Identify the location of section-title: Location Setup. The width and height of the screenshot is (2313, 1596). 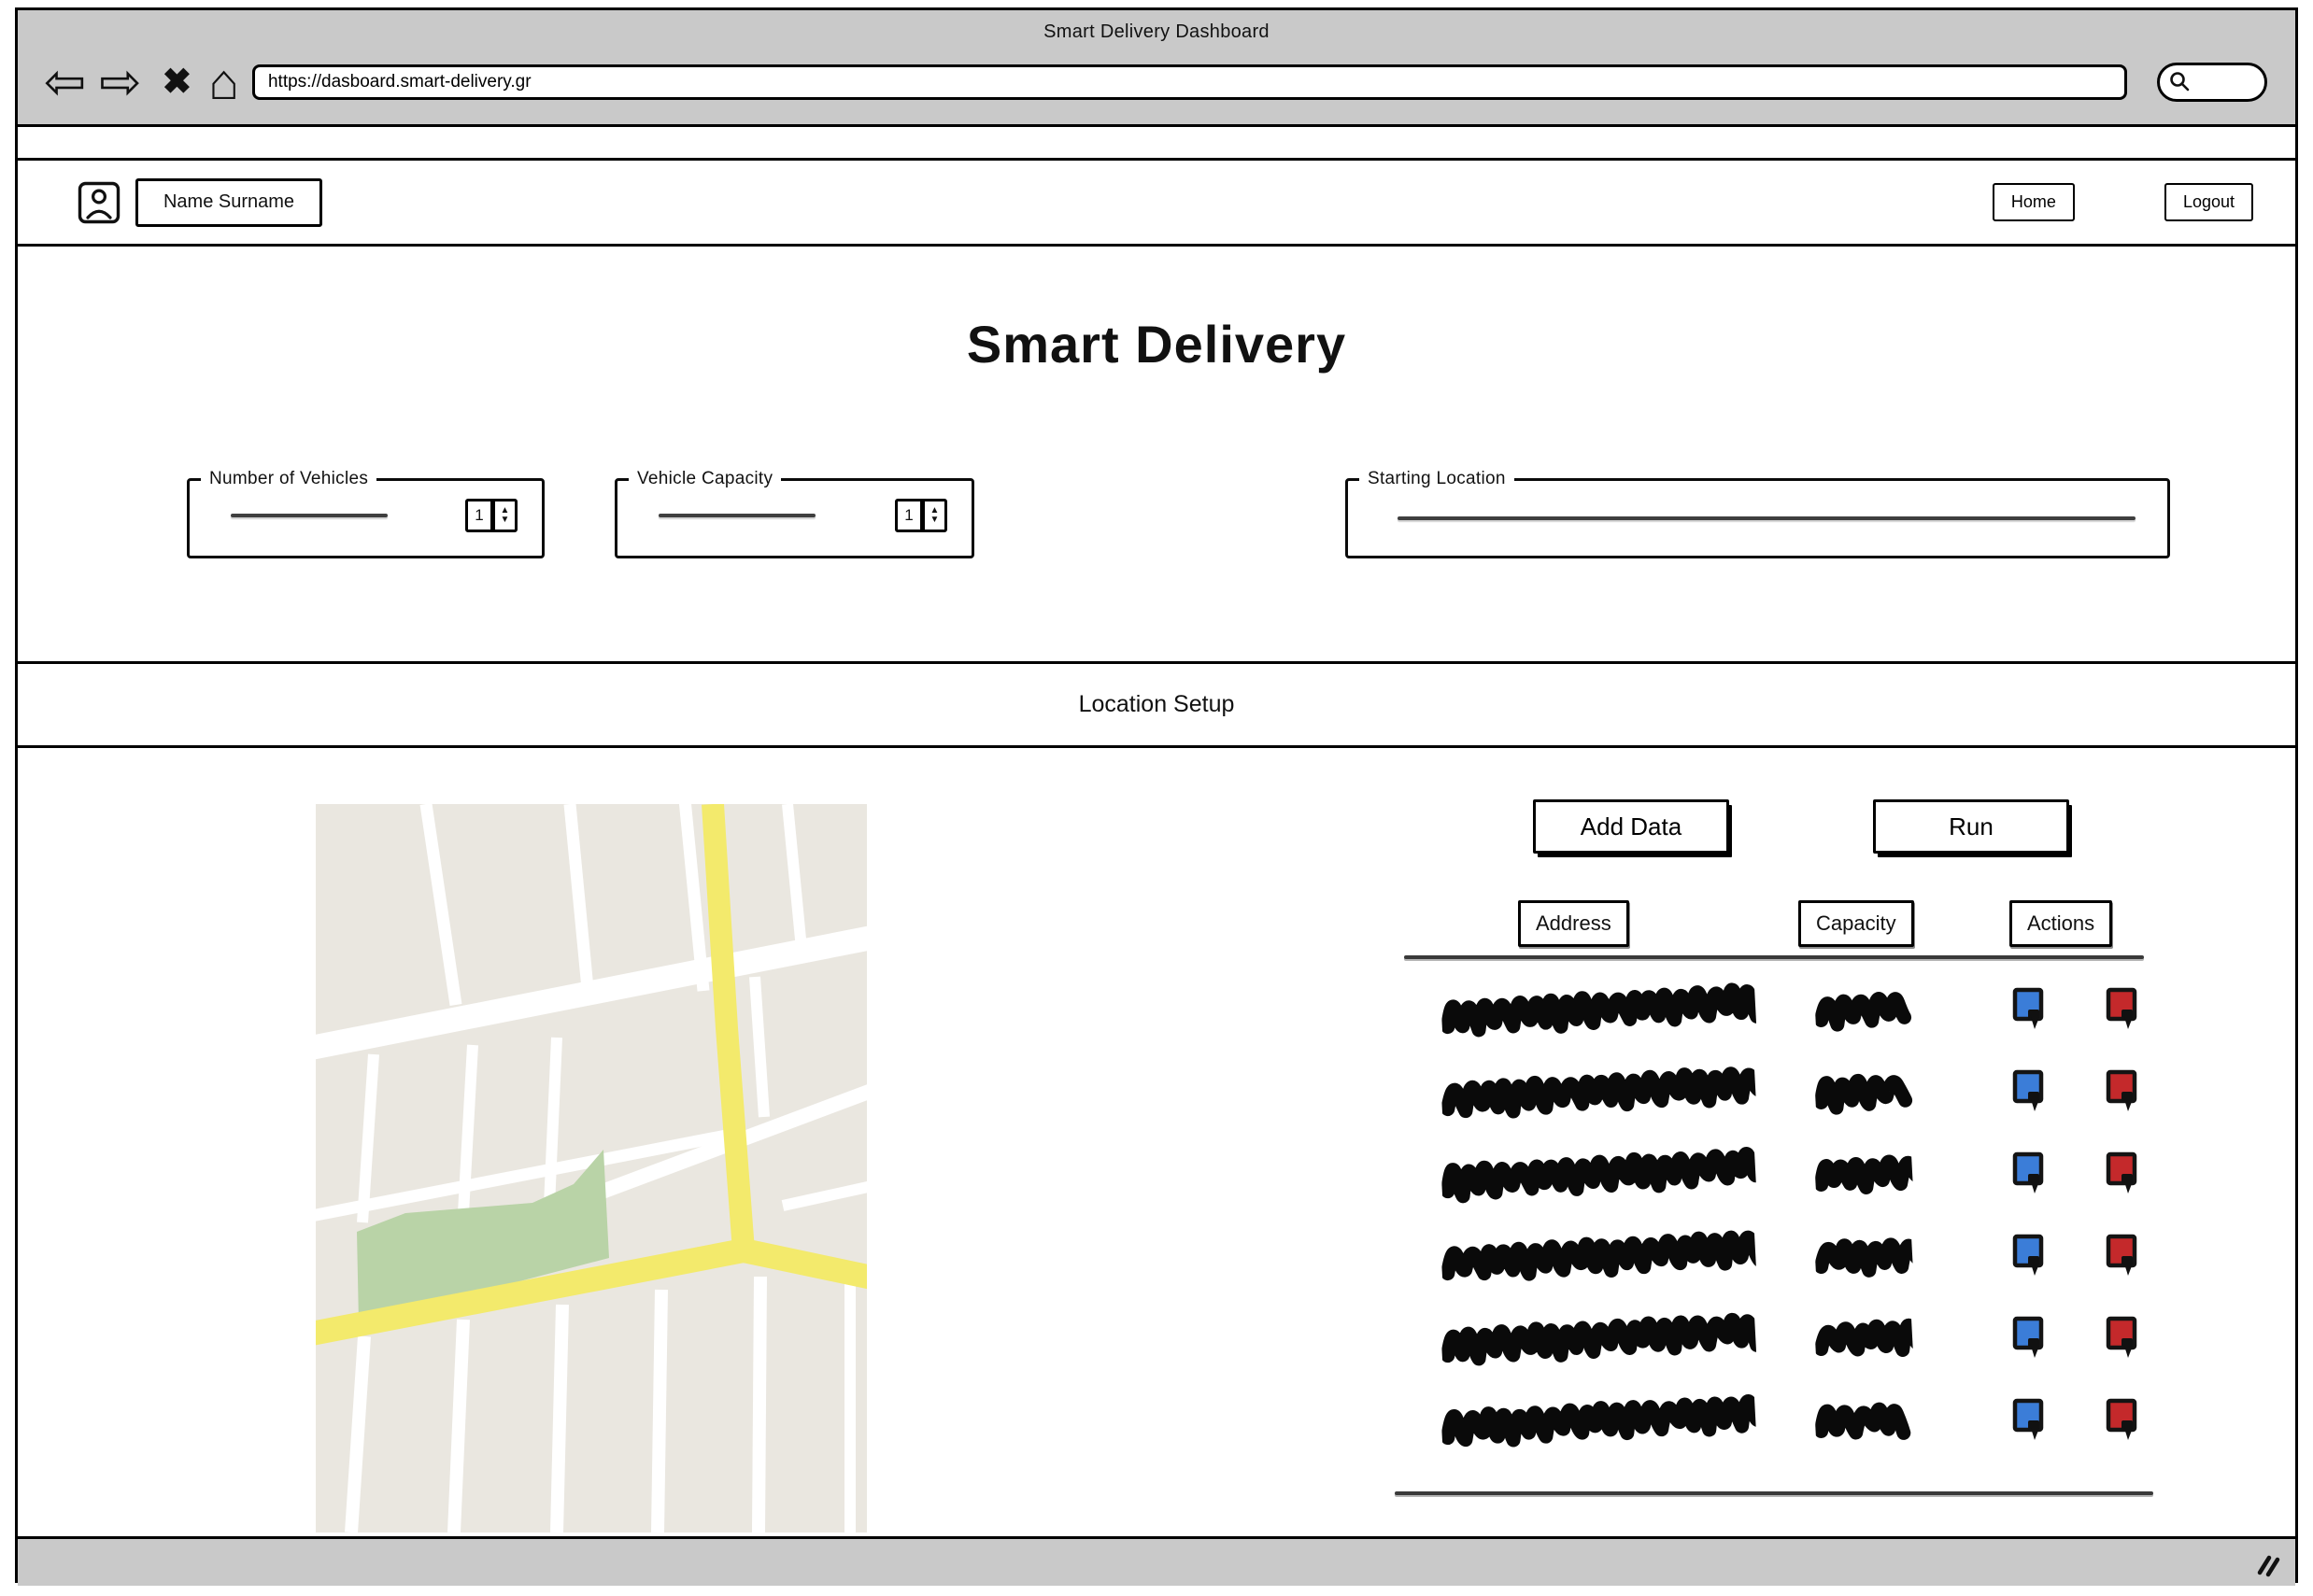
(1156, 704).